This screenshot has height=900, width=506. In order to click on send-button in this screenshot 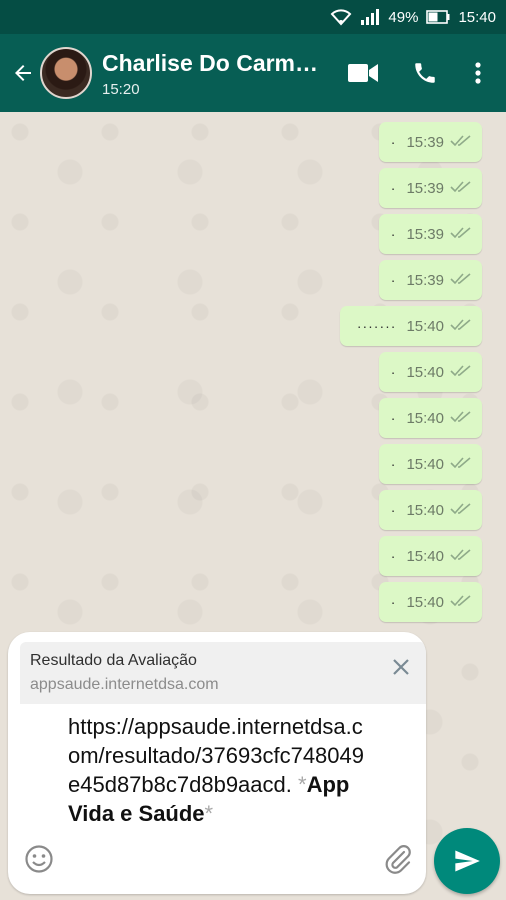, I will do `click(467, 861)`.